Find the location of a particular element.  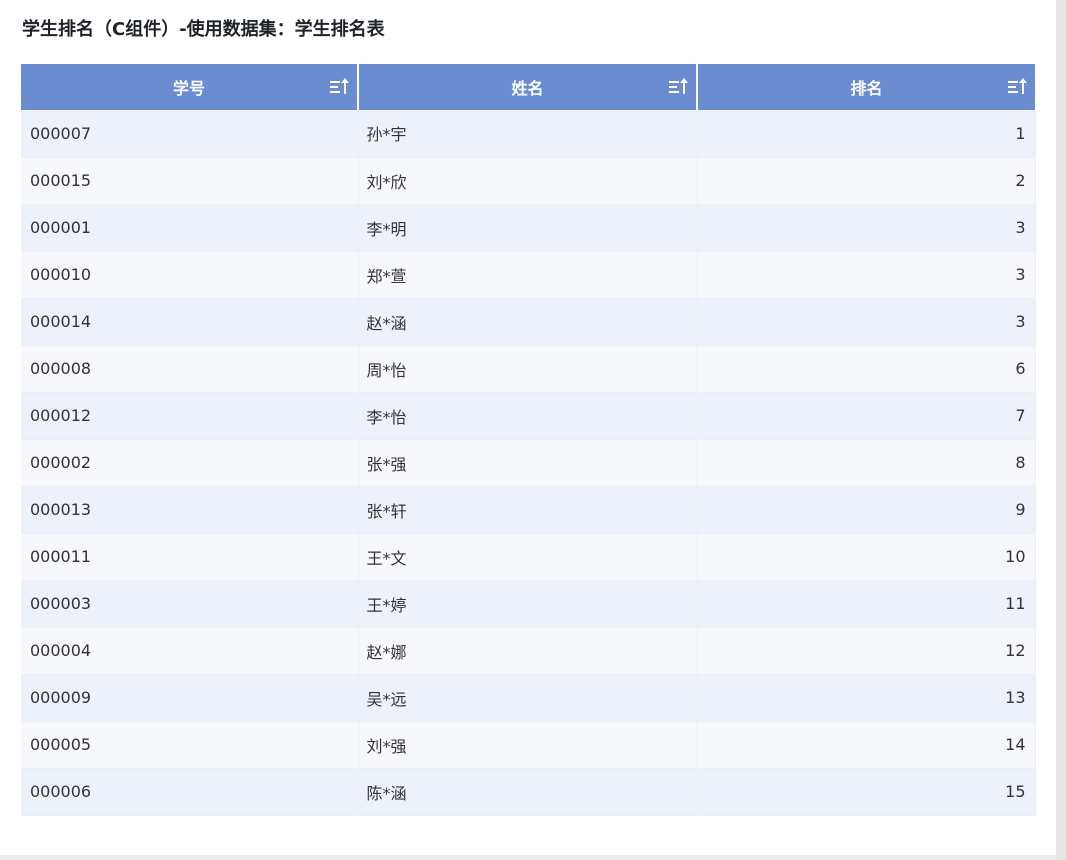

column-header-student-id: 学号 is located at coordinates (190, 87).